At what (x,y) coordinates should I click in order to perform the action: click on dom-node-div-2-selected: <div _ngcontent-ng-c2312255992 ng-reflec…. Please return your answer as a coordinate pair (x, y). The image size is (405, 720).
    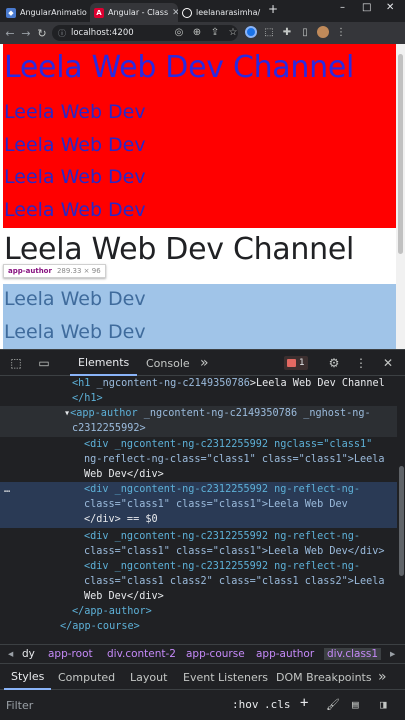
    Looking at the image, I should click on (222, 489).